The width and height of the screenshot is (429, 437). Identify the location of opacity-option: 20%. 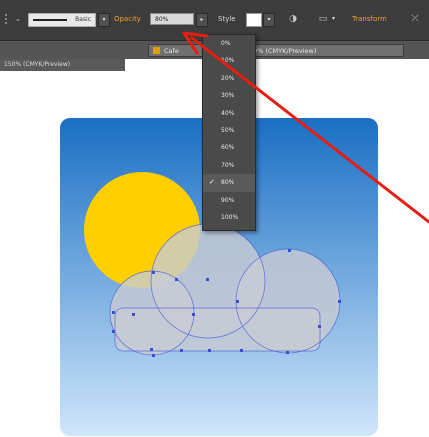
(229, 78).